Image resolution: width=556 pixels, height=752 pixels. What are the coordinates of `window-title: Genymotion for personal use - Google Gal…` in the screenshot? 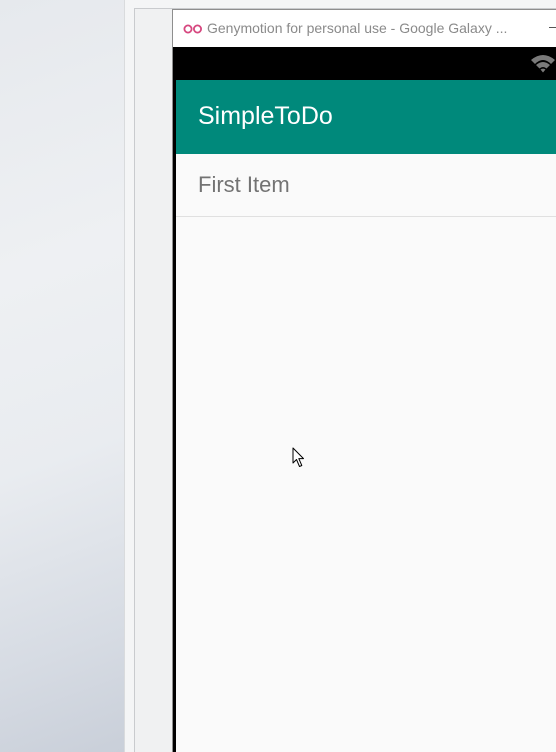 It's located at (357, 28).